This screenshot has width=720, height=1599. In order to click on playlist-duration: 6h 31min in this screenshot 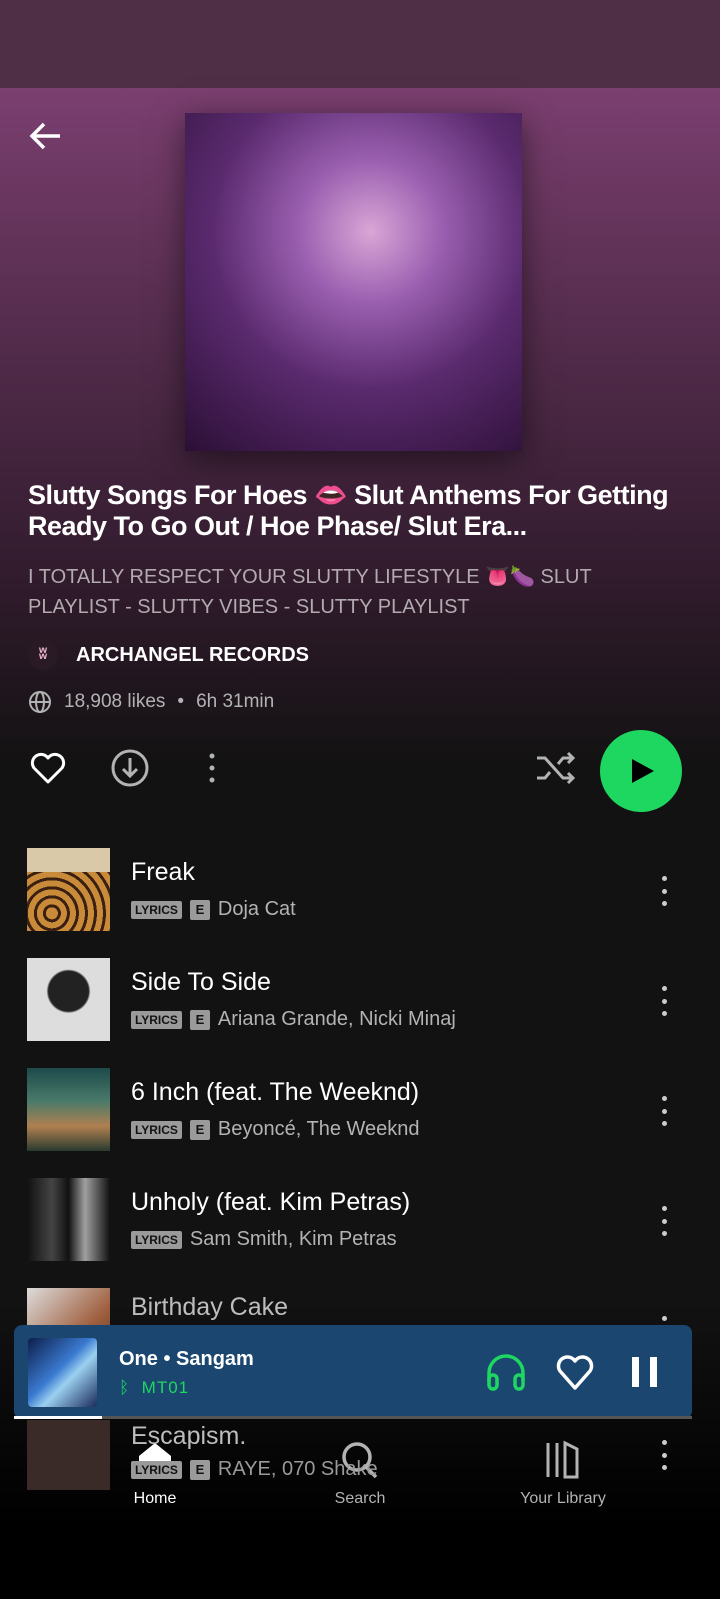, I will do `click(235, 701)`.